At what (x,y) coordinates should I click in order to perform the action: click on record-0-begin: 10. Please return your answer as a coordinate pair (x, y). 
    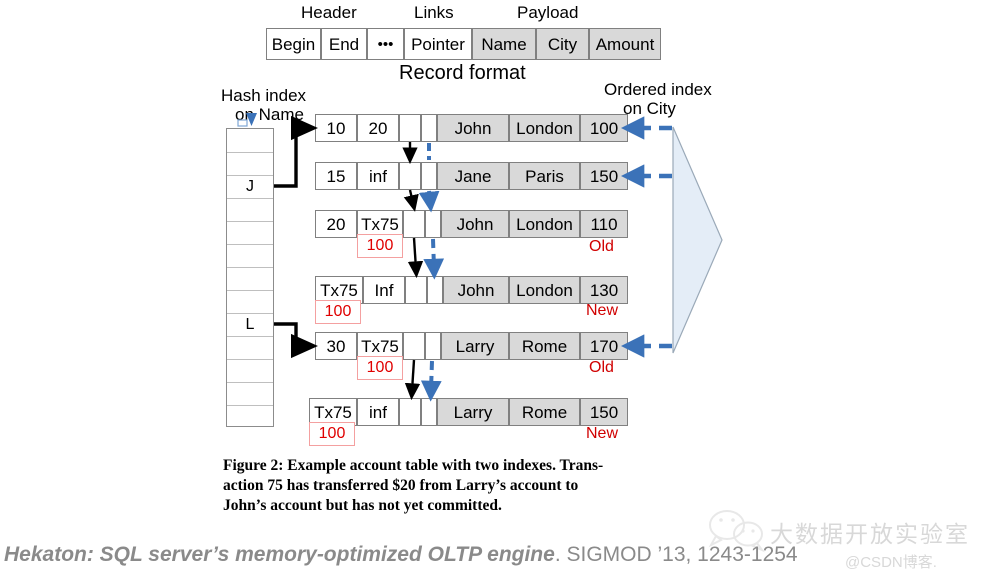
    Looking at the image, I should click on (336, 128).